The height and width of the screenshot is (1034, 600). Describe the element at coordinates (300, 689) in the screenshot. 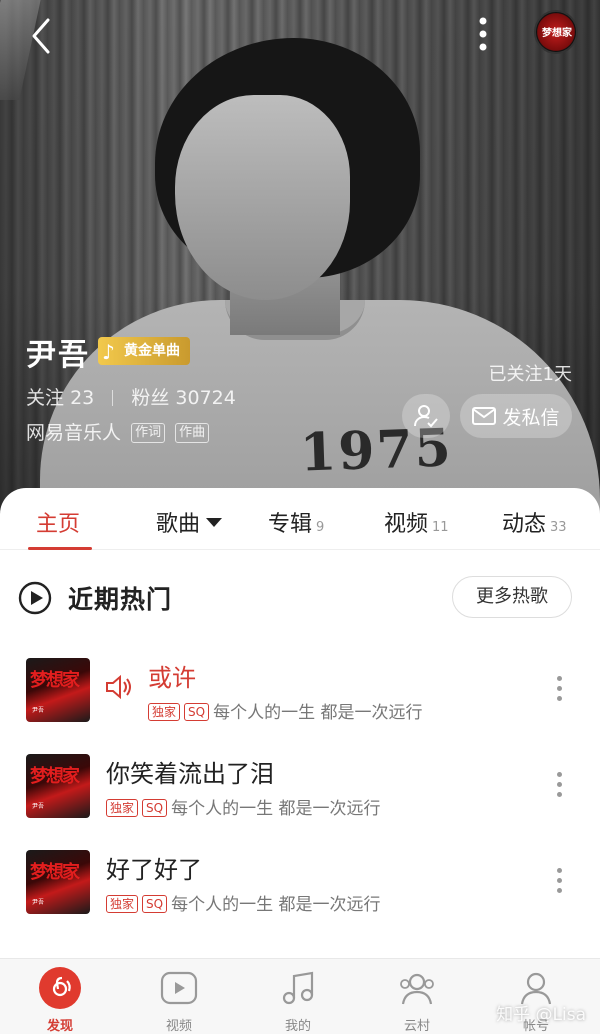

I see `song-row: 梦想家 尹吾 或许 独家 SQ 每个人的一生 都是一次远行` at that location.